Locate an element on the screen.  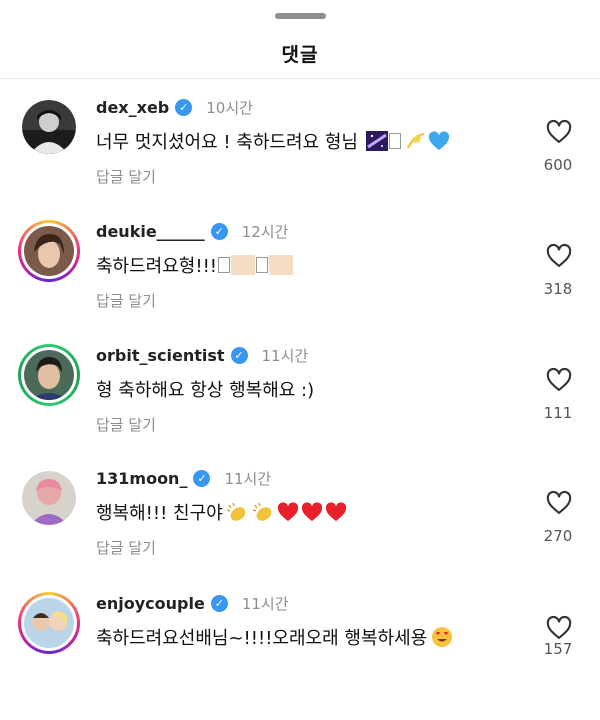
username: deukie______ is located at coordinates (150, 231).